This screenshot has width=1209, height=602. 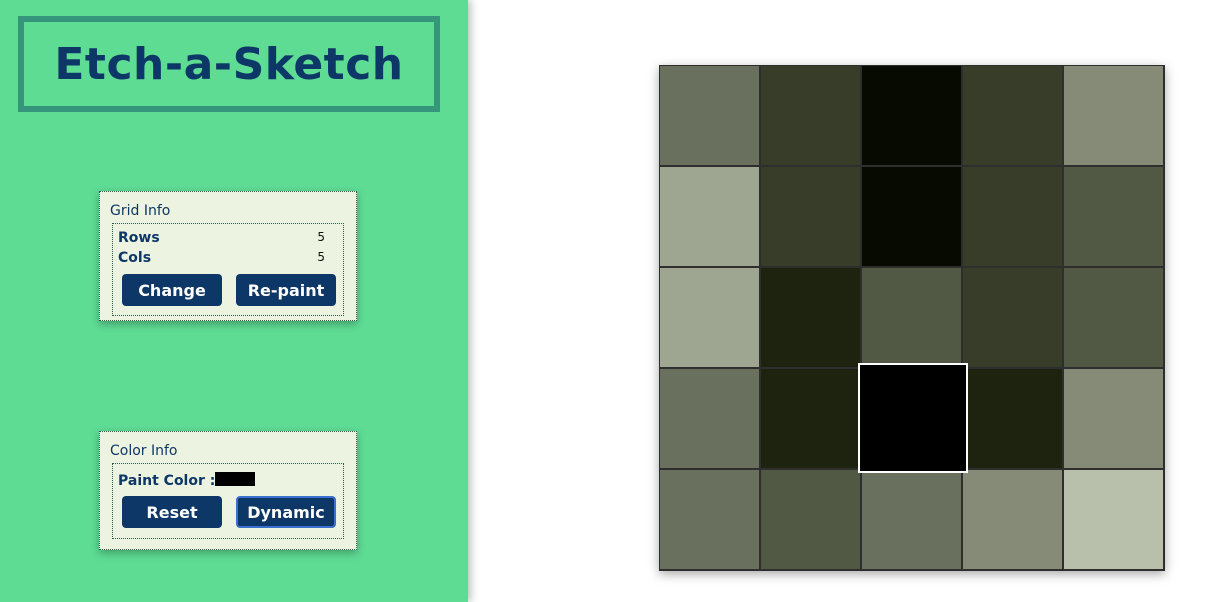 What do you see at coordinates (167, 481) in the screenshot?
I see `paint-color-label: Paint Color :` at bounding box center [167, 481].